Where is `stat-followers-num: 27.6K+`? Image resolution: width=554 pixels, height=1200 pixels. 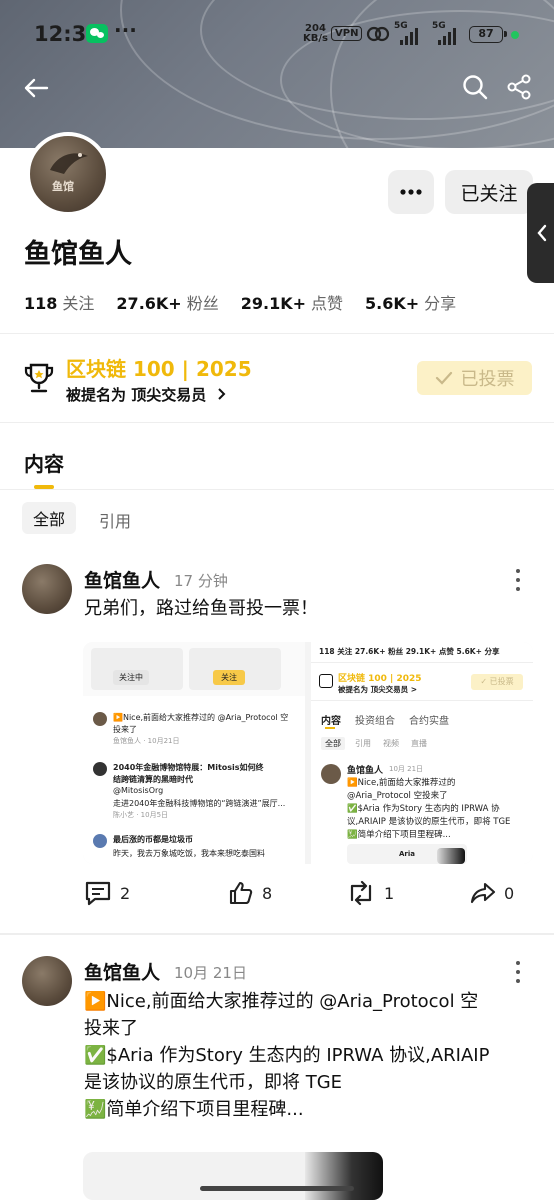
stat-followers-num: 27.6K+ is located at coordinates (149, 303).